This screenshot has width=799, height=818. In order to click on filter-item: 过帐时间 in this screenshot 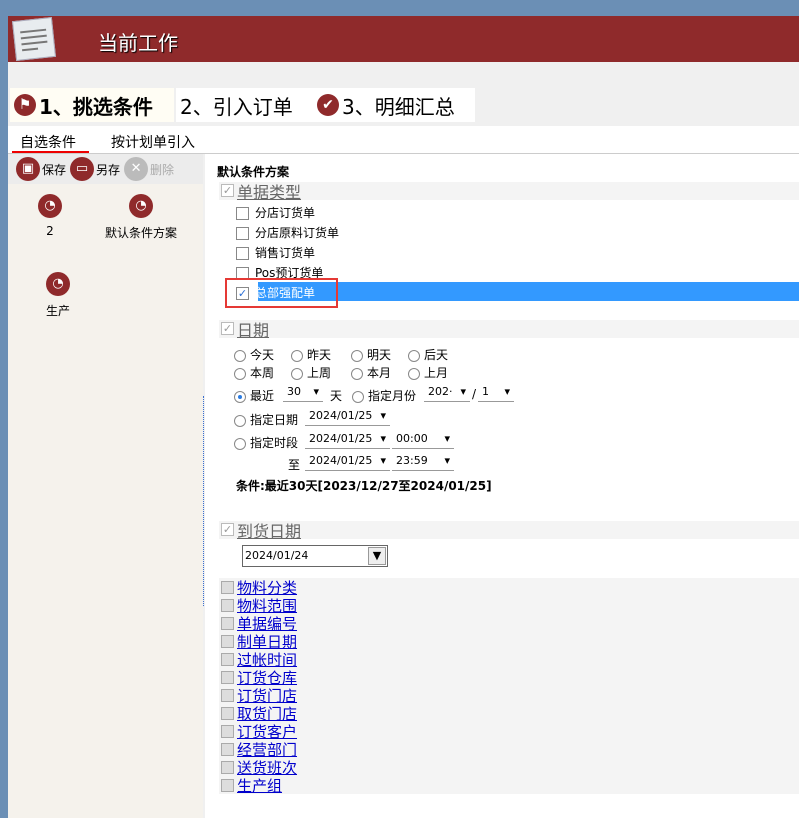, I will do `click(509, 659)`.